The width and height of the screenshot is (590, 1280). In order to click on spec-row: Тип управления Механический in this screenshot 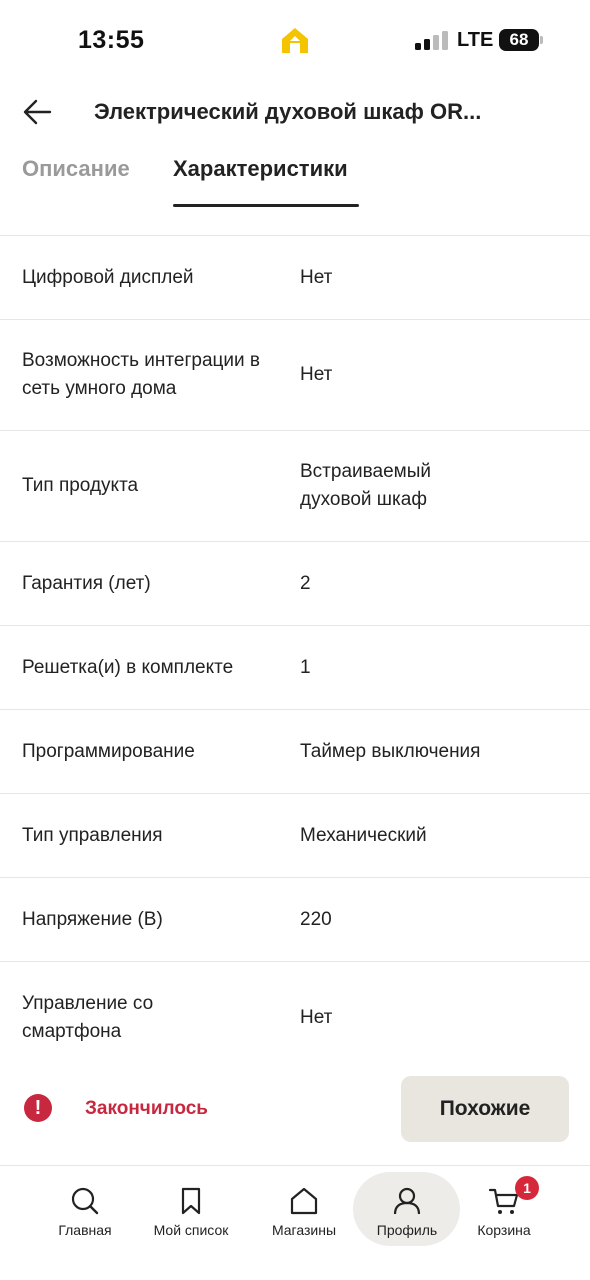, I will do `click(295, 836)`.